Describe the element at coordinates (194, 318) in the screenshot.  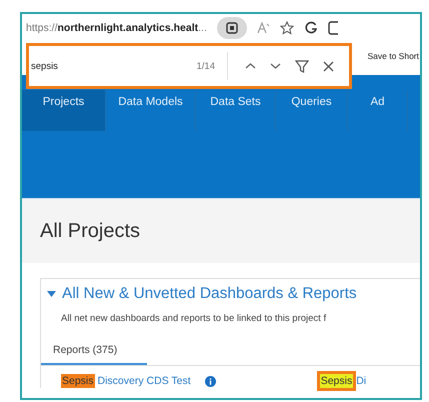
I see `section-description: All net new dashboards and reports to be linked to this project f` at that location.